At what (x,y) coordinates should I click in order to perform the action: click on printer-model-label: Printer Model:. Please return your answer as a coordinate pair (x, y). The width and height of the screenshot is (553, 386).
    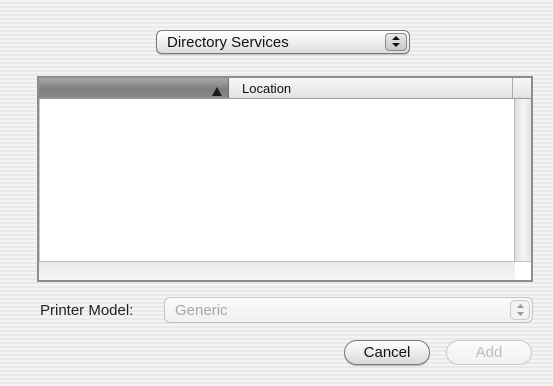
    Looking at the image, I should click on (87, 310).